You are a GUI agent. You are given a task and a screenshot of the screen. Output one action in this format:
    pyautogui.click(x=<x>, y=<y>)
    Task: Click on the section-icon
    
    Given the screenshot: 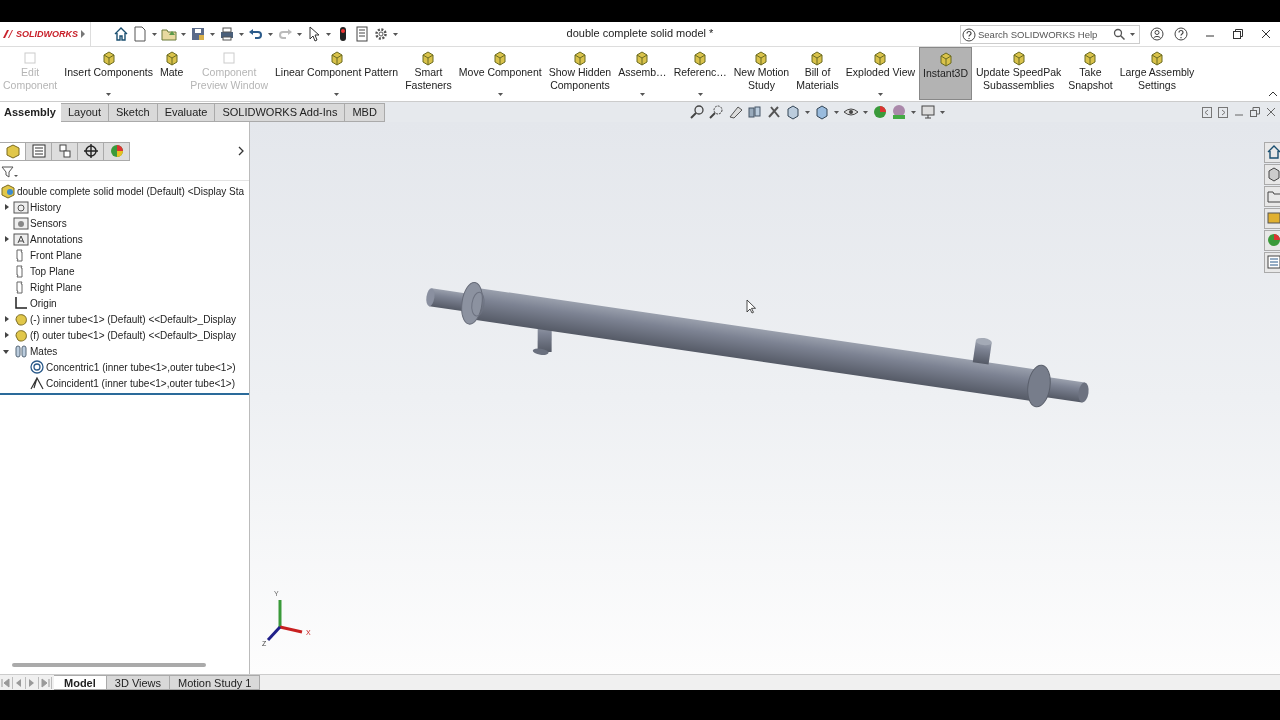 What is the action you would take?
    pyautogui.click(x=754, y=112)
    